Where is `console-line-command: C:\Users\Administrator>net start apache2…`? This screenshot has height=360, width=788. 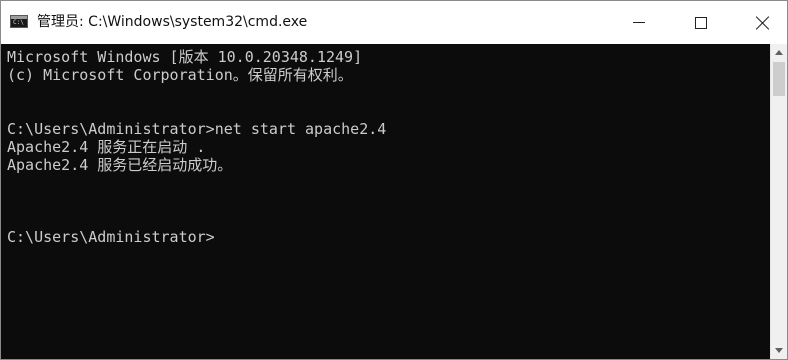 console-line-command: C:\Users\Administrator>net start apache2… is located at coordinates (197, 129).